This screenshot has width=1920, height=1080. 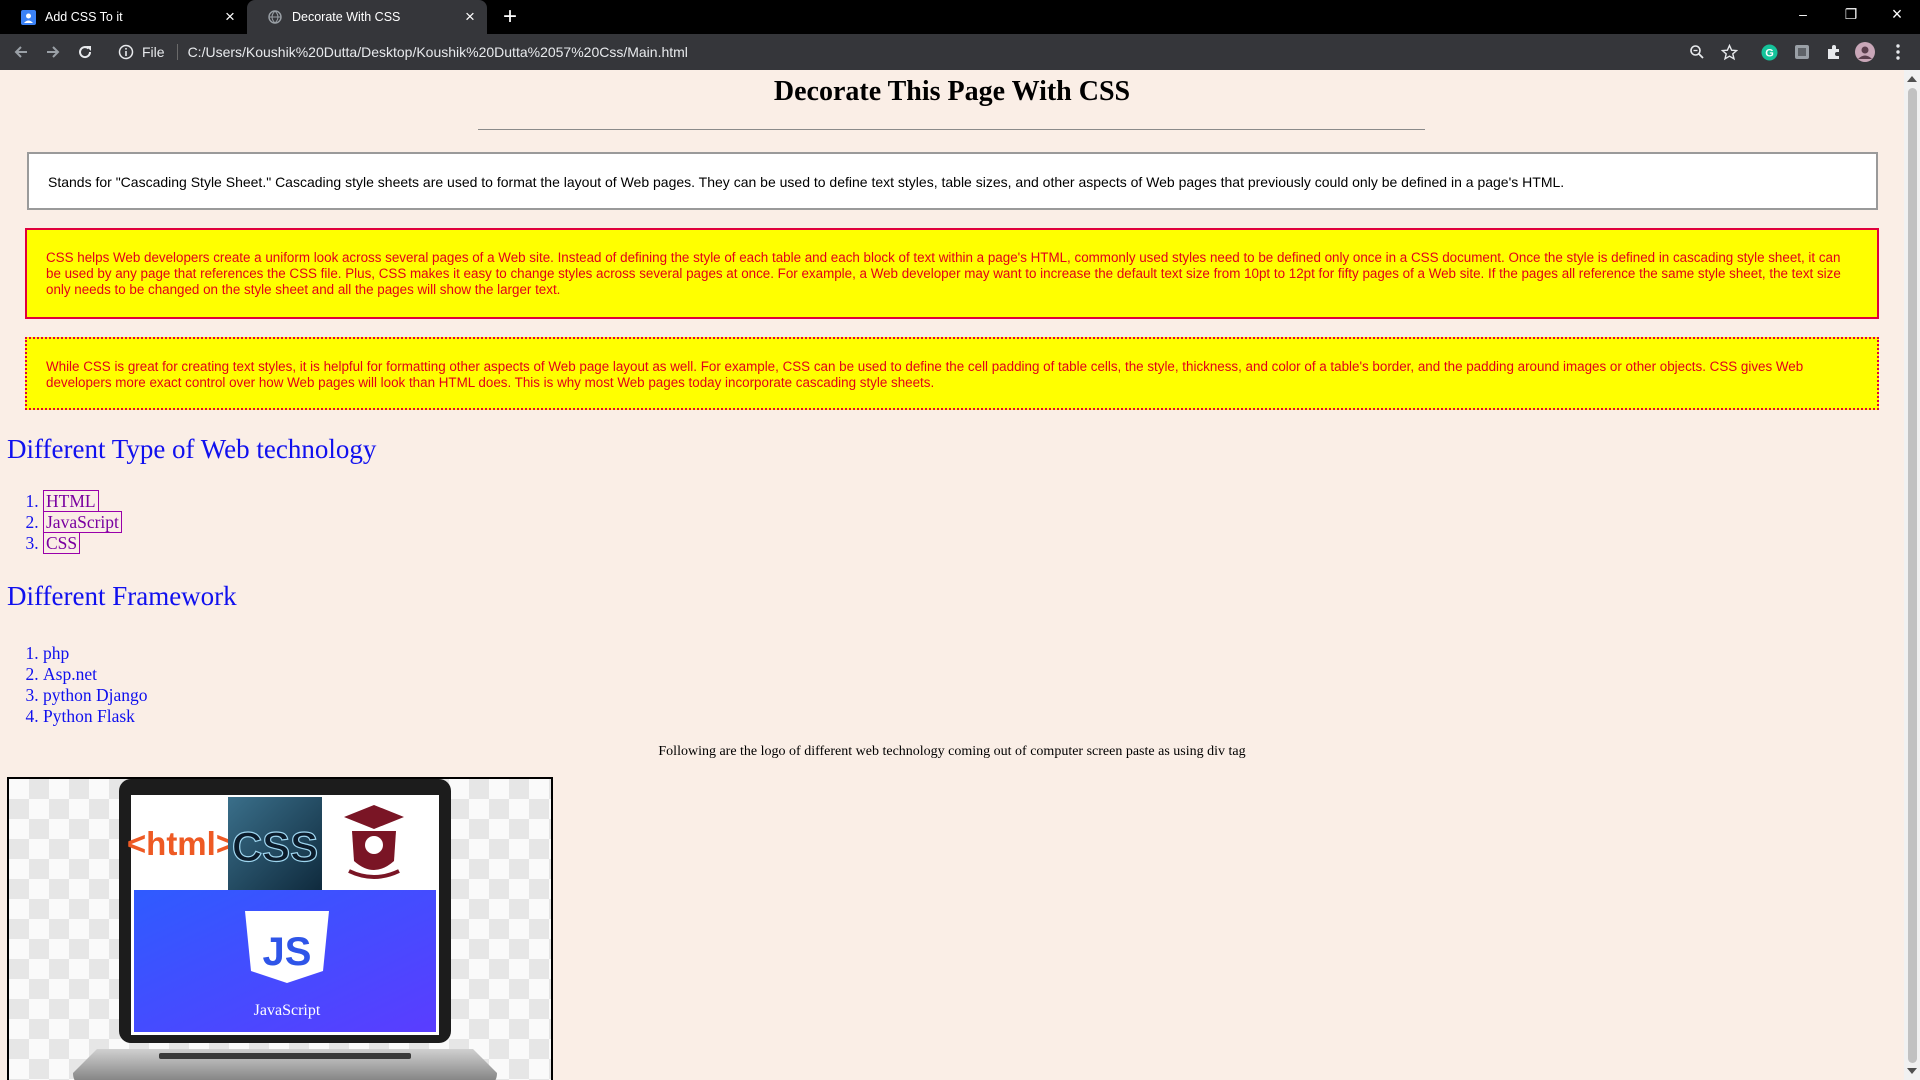 What do you see at coordinates (1898, 52) in the screenshot?
I see `menu-kebab-icon` at bounding box center [1898, 52].